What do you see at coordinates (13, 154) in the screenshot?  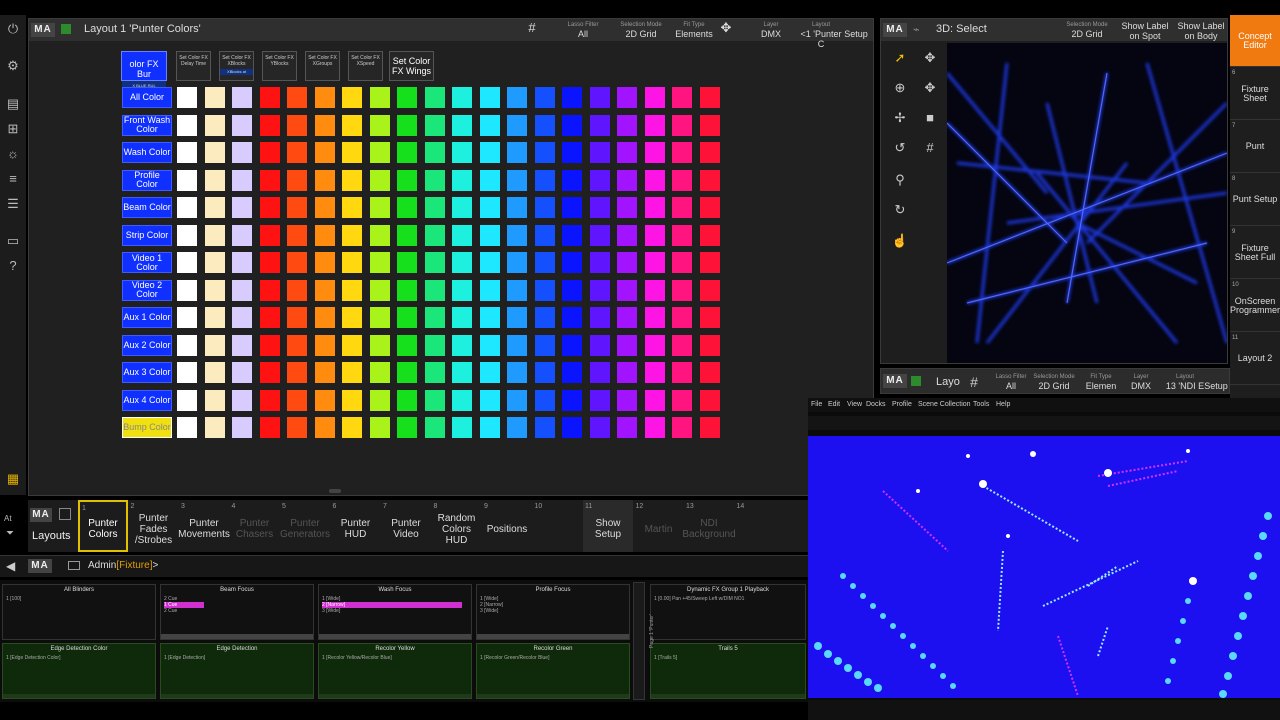 I see `bulb-icon: ☼` at bounding box center [13, 154].